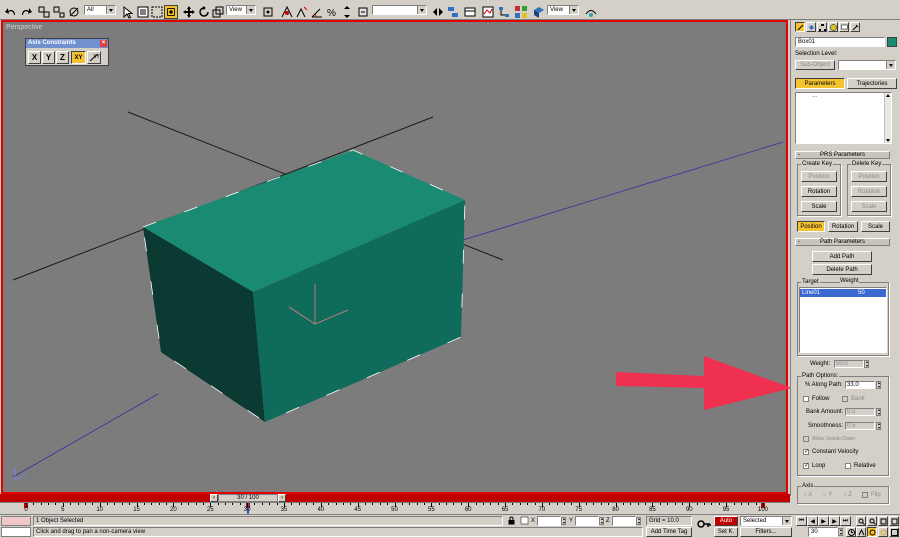 This screenshot has width=900, height=538. What do you see at coordinates (843, 320) in the screenshot?
I see `path-target-list: Line01 50` at bounding box center [843, 320].